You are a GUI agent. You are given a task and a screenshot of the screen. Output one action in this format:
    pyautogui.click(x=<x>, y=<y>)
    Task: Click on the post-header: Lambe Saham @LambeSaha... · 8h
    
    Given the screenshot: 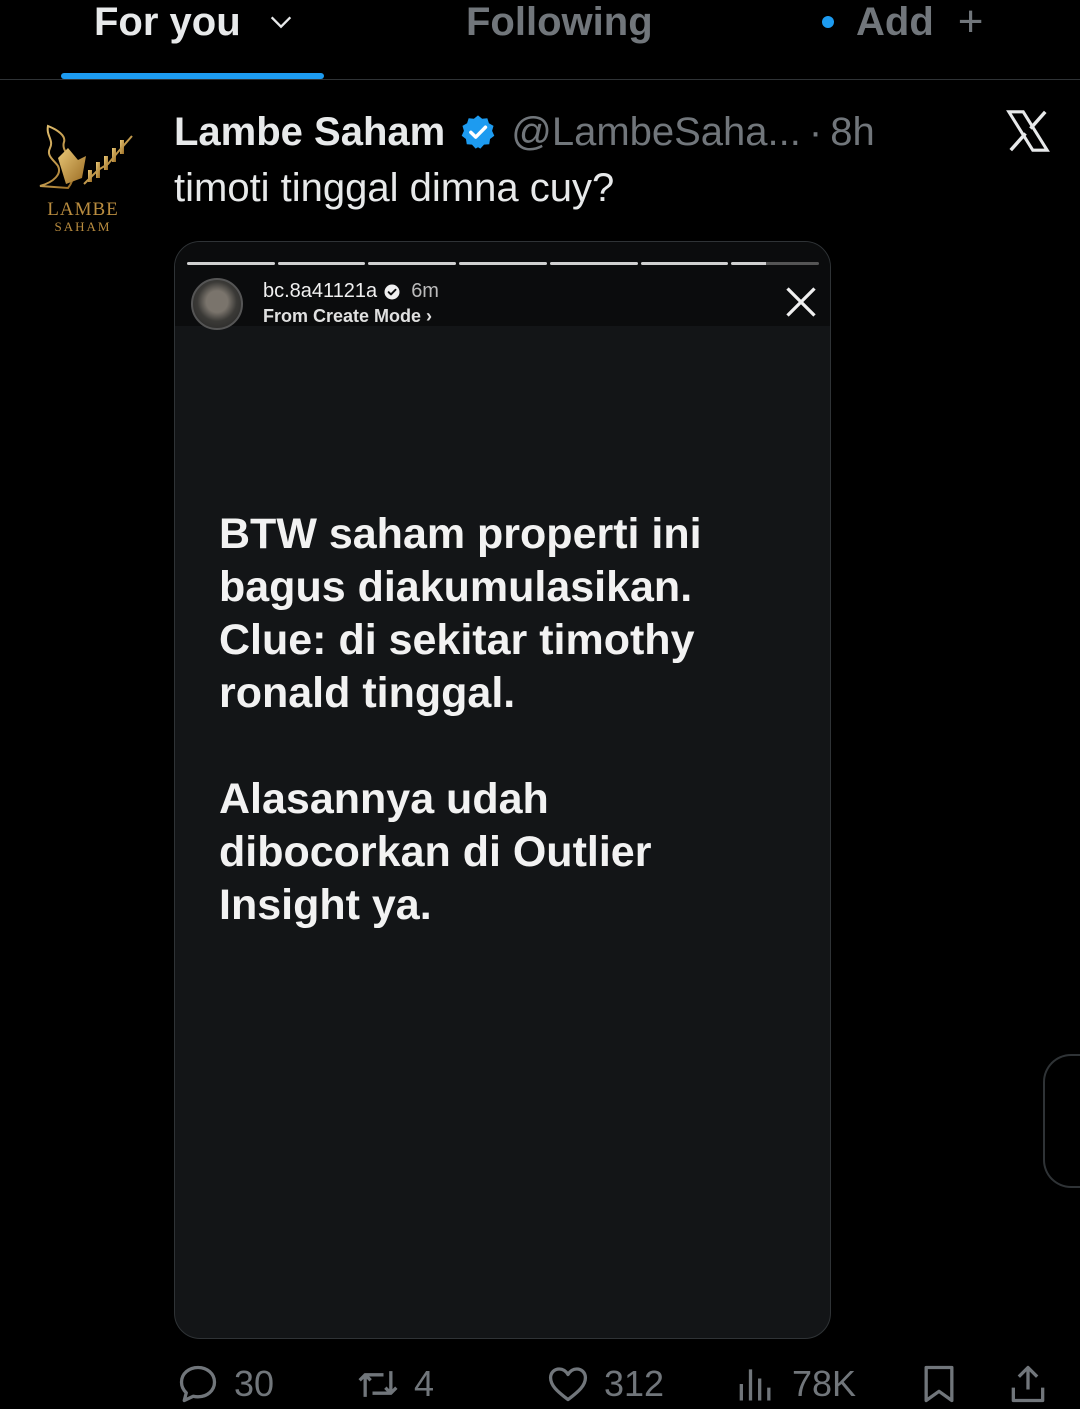 What is the action you would take?
    pyautogui.click(x=524, y=132)
    